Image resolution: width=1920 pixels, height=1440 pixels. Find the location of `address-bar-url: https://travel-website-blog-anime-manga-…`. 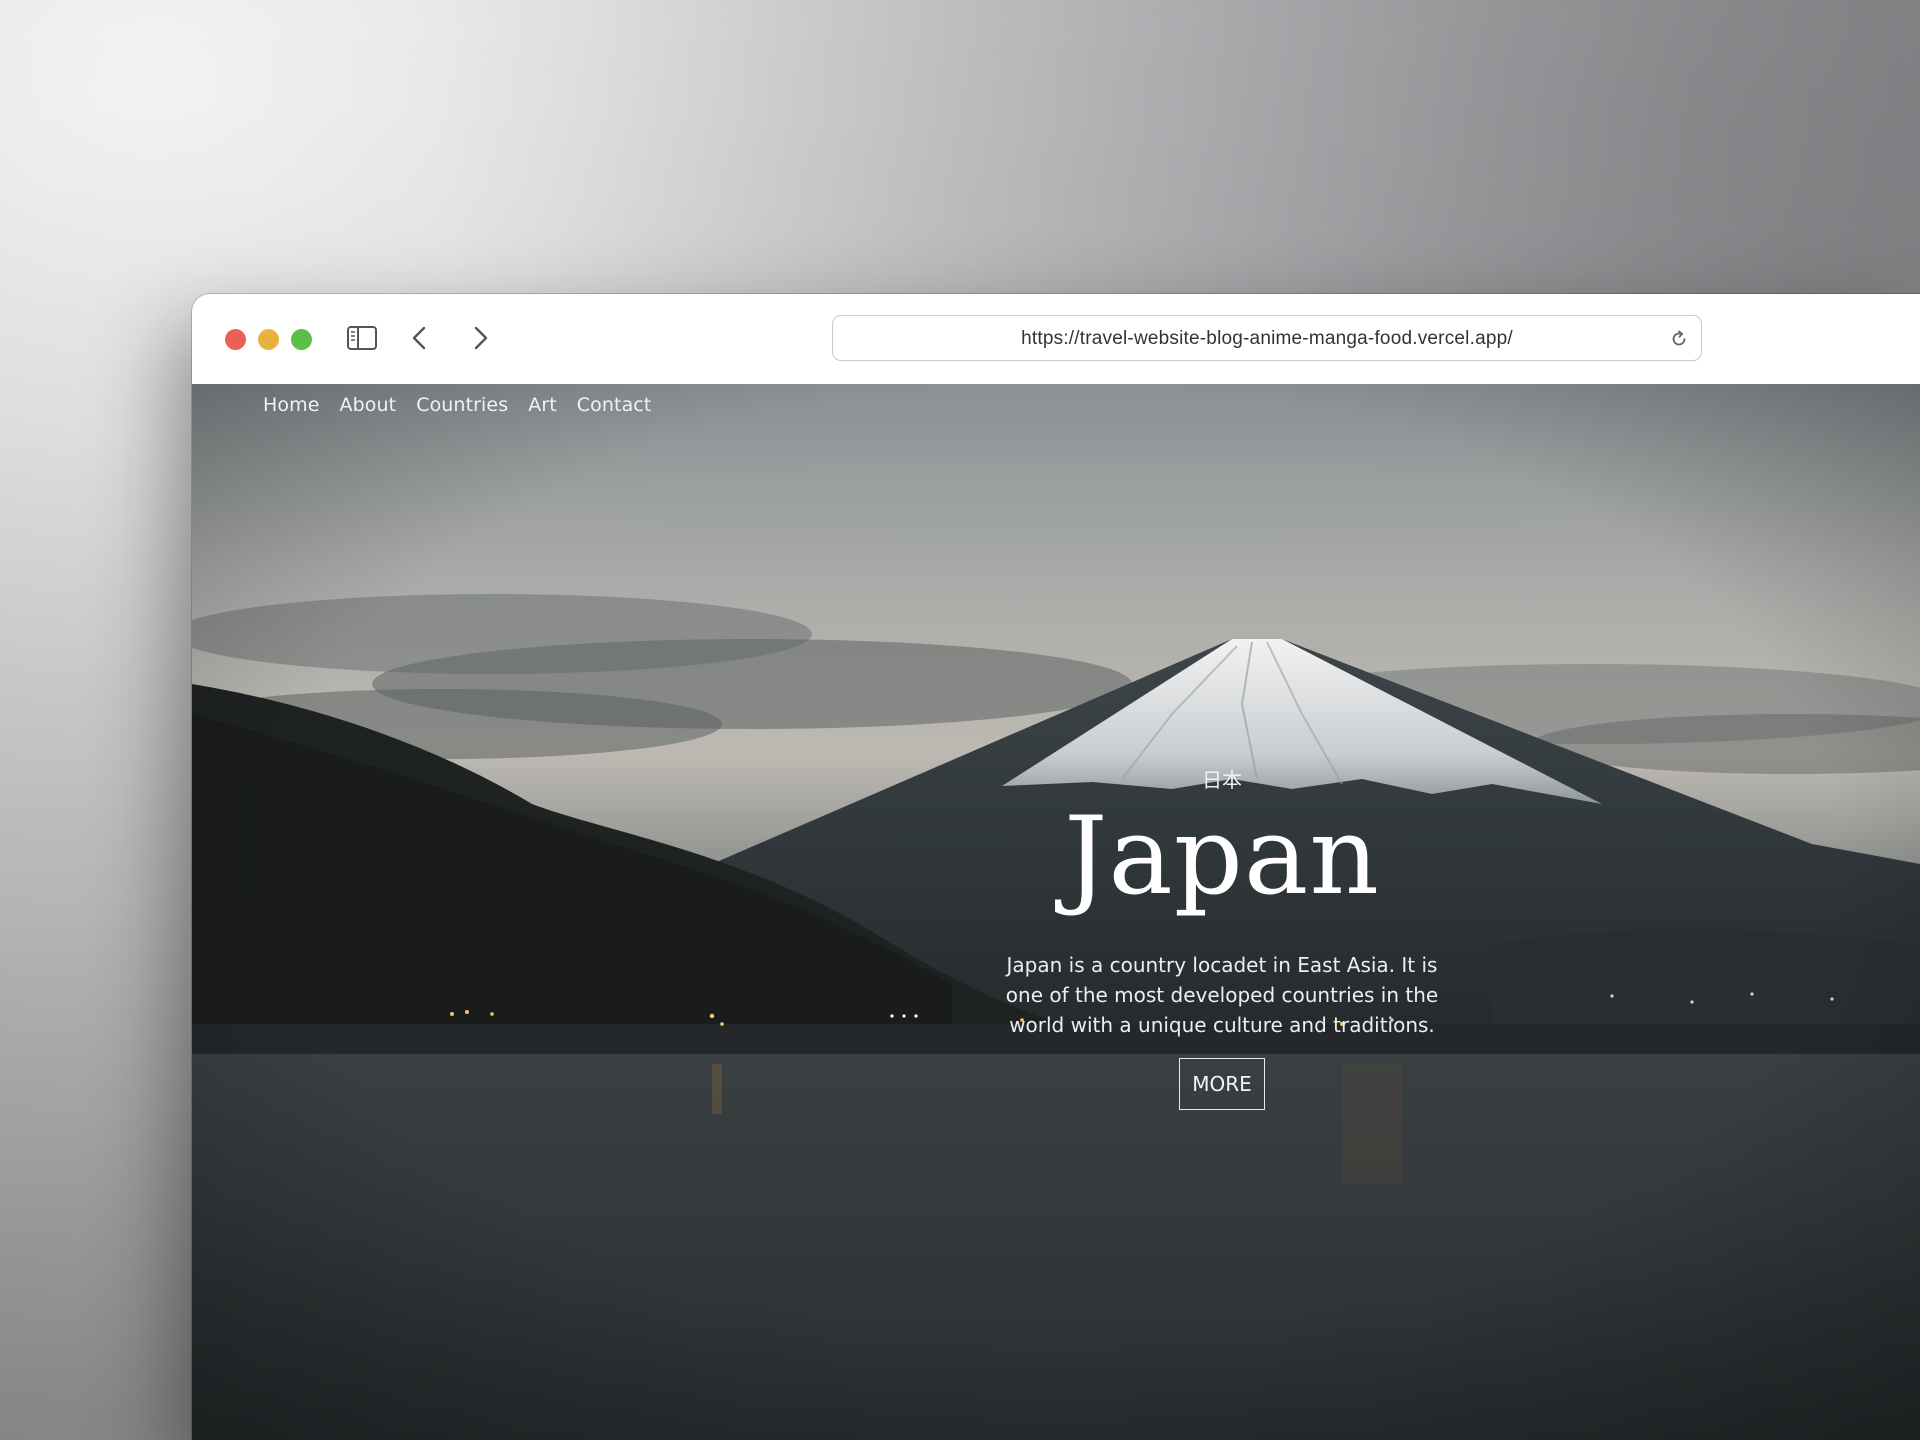

address-bar-url: https://travel-website-blog-anime-manga-… is located at coordinates (1267, 339).